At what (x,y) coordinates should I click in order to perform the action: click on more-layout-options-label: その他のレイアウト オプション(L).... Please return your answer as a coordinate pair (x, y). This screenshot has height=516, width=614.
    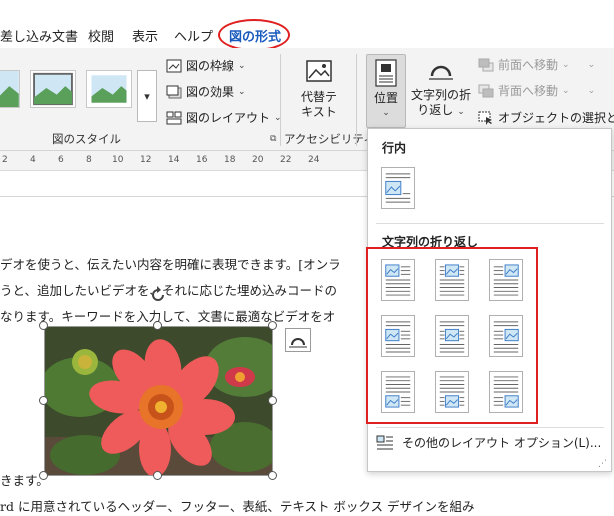
    Looking at the image, I should click on (502, 443).